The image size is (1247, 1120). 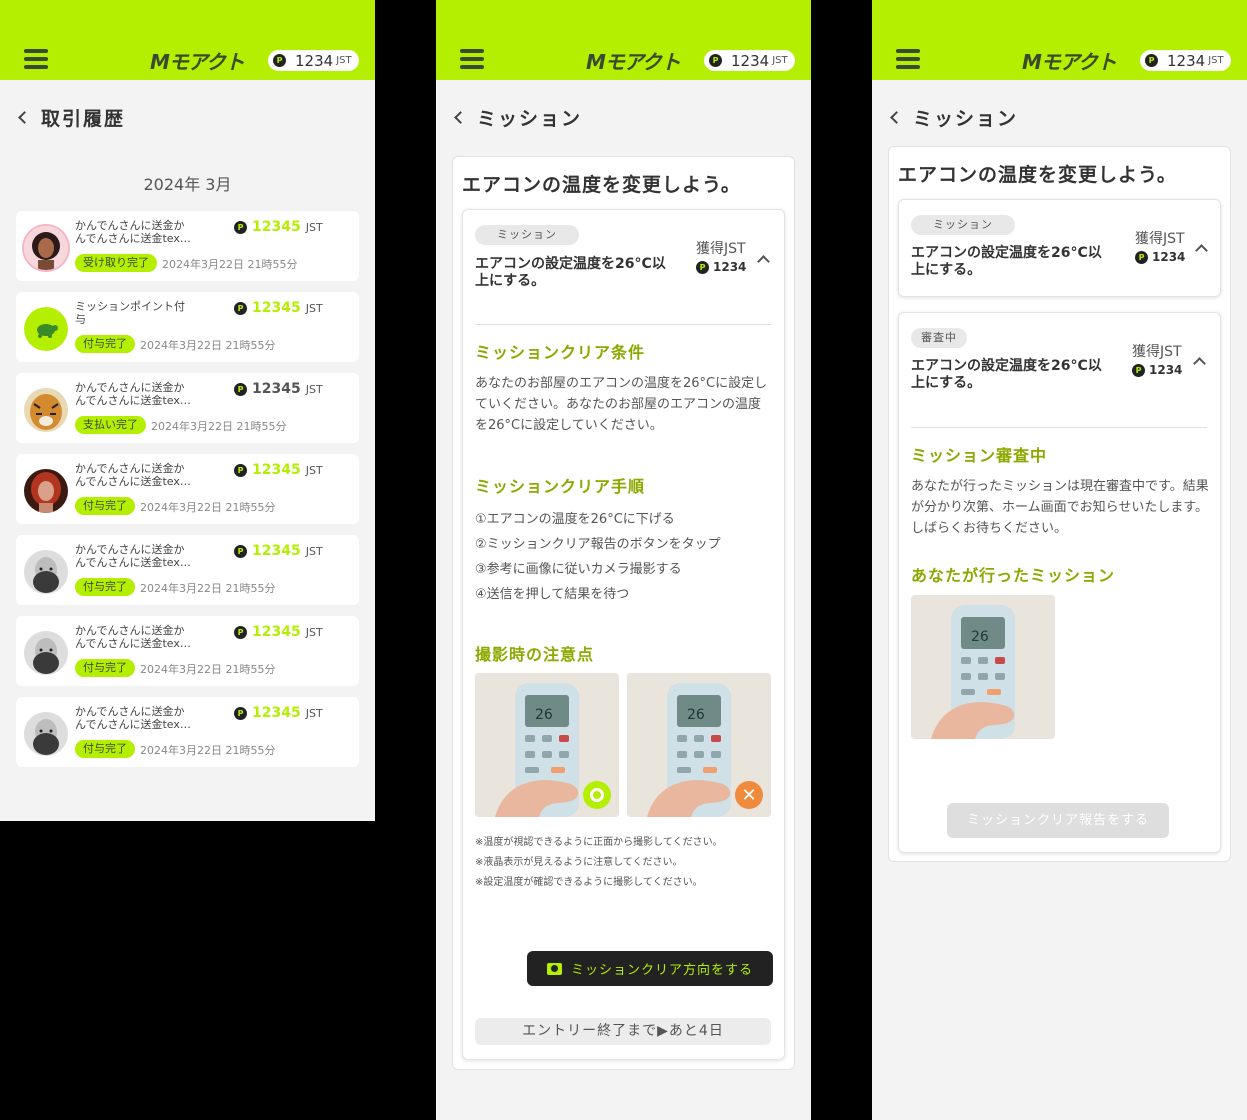 What do you see at coordinates (535, 654) in the screenshot?
I see `shooting-notes-heading: 撮影時の注意点` at bounding box center [535, 654].